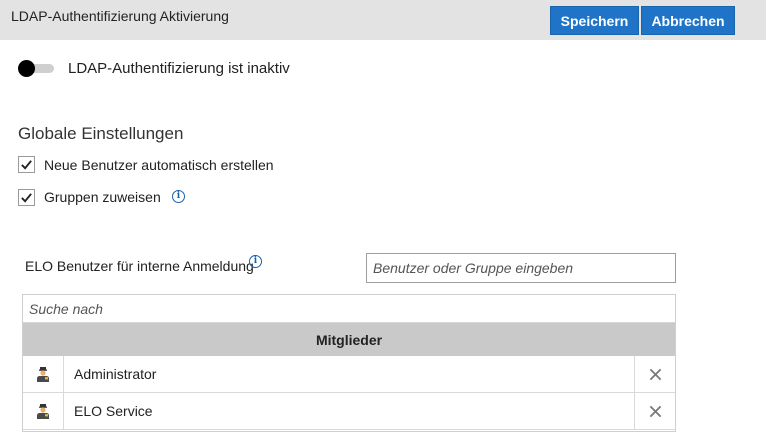 The width and height of the screenshot is (766, 438). What do you see at coordinates (26, 68) in the screenshot?
I see `toggle-knob` at bounding box center [26, 68].